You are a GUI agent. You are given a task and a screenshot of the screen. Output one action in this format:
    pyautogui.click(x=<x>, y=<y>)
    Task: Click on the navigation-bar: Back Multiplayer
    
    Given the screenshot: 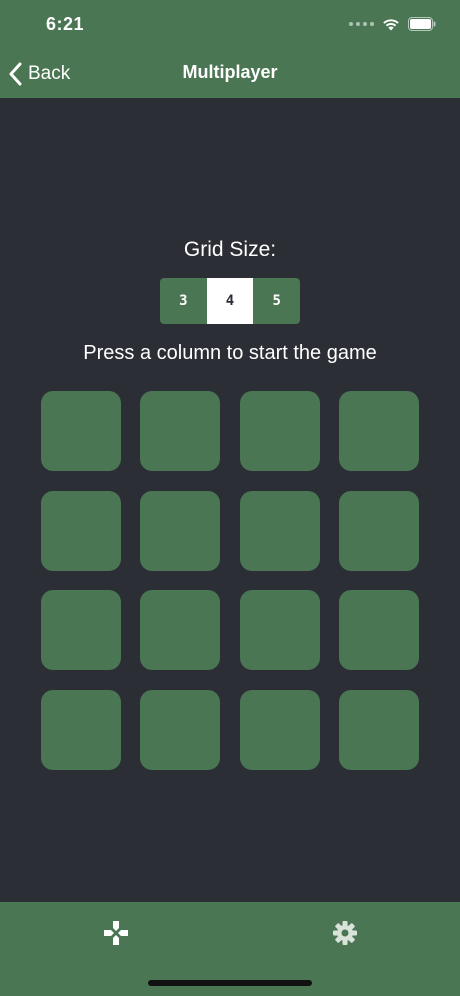 What is the action you would take?
    pyautogui.click(x=230, y=73)
    